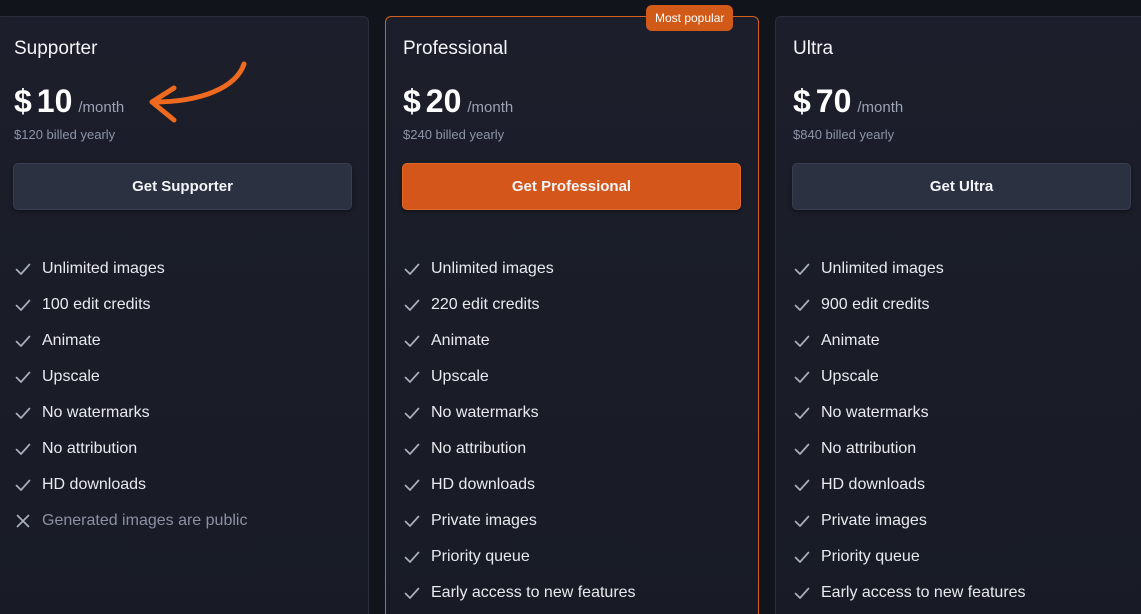  I want to click on feature-item: Generated images are public, so click(130, 521).